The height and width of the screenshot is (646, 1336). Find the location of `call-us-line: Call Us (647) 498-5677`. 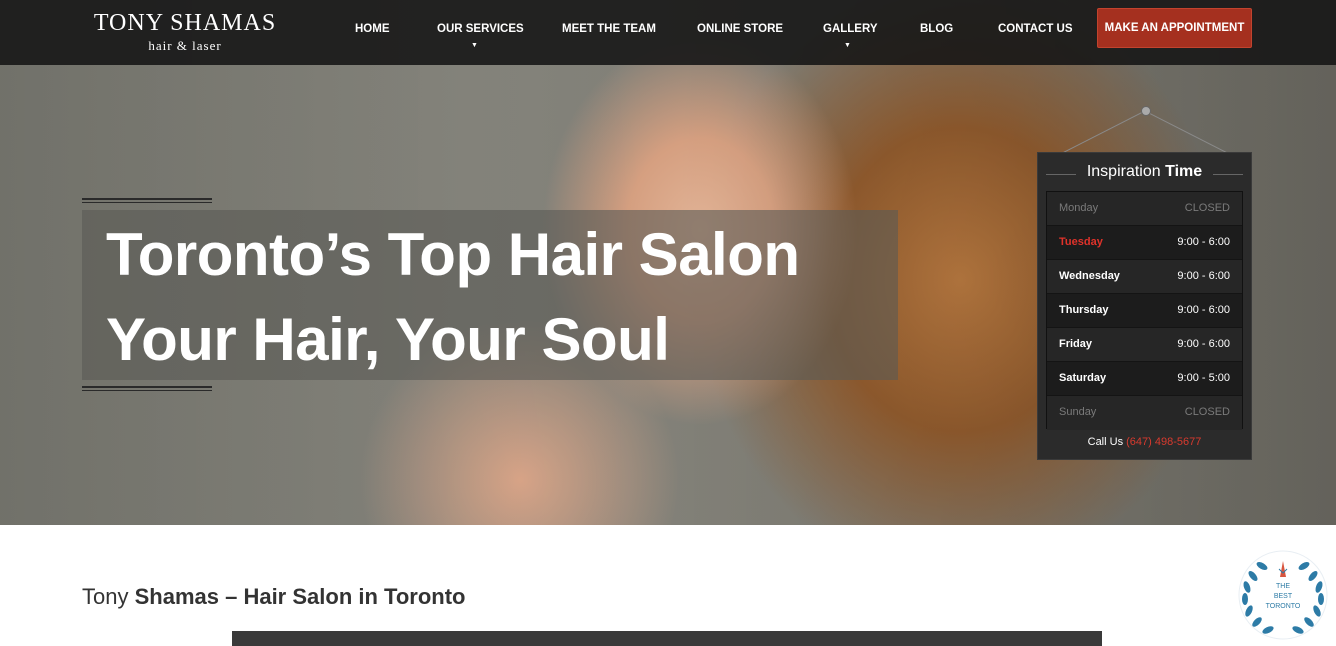

call-us-line: Call Us (647) 498-5677 is located at coordinates (1144, 442).